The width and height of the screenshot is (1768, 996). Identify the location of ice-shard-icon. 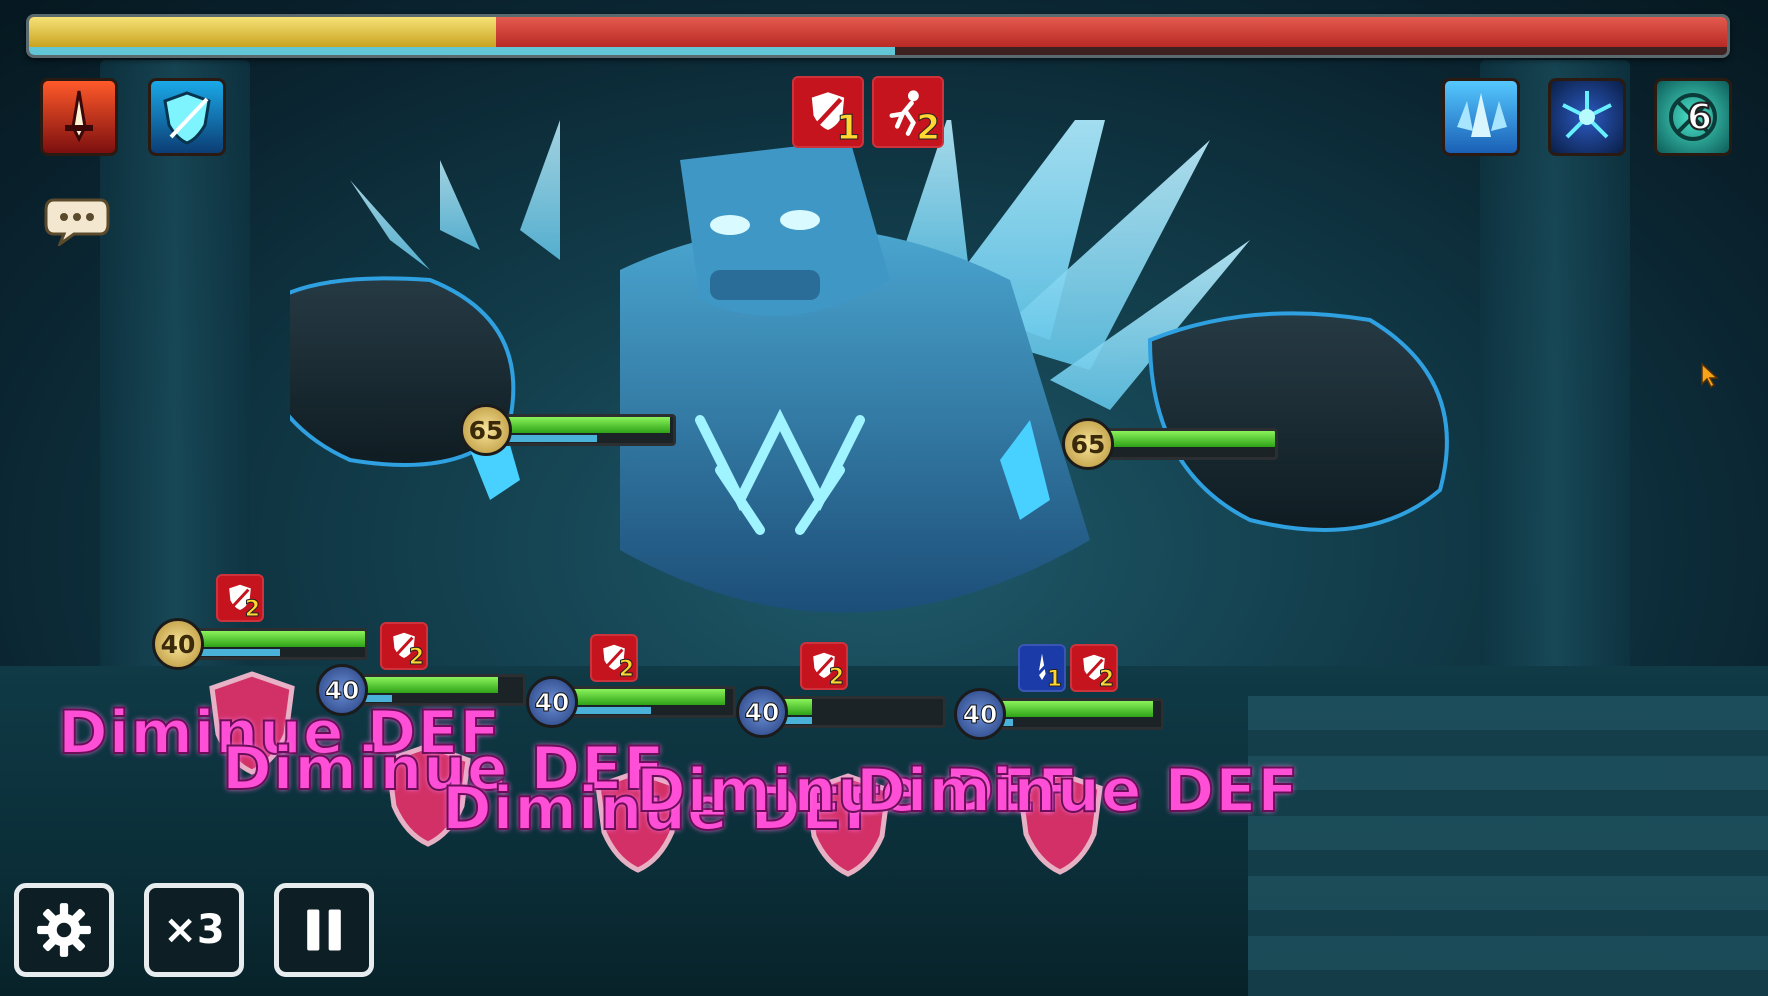
(1481, 117).